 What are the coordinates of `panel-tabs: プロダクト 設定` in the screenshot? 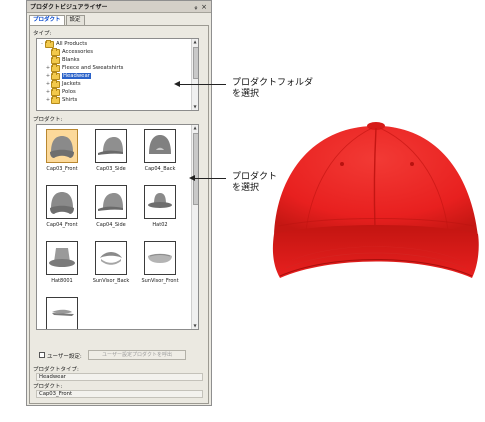 It's located at (57, 20).